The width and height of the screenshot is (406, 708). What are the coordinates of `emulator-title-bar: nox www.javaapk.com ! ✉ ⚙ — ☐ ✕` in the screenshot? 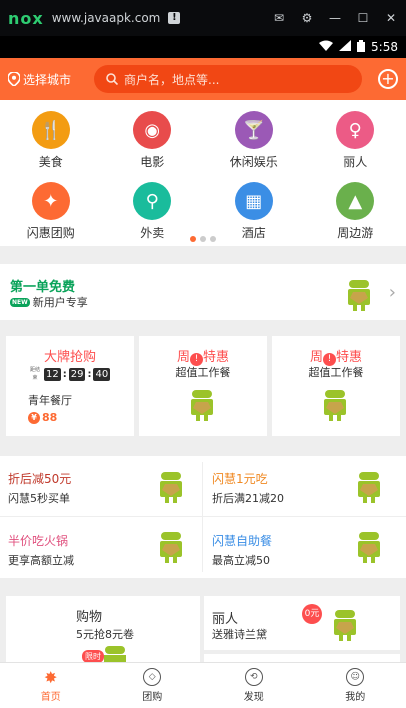 It's located at (203, 18).